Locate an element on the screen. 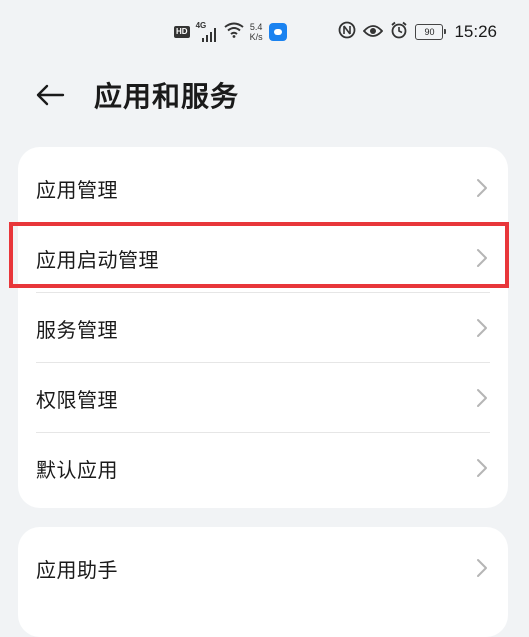 The height and width of the screenshot is (637, 529). status-bar-left: HD 4G 5.4 K/s is located at coordinates (230, 32).